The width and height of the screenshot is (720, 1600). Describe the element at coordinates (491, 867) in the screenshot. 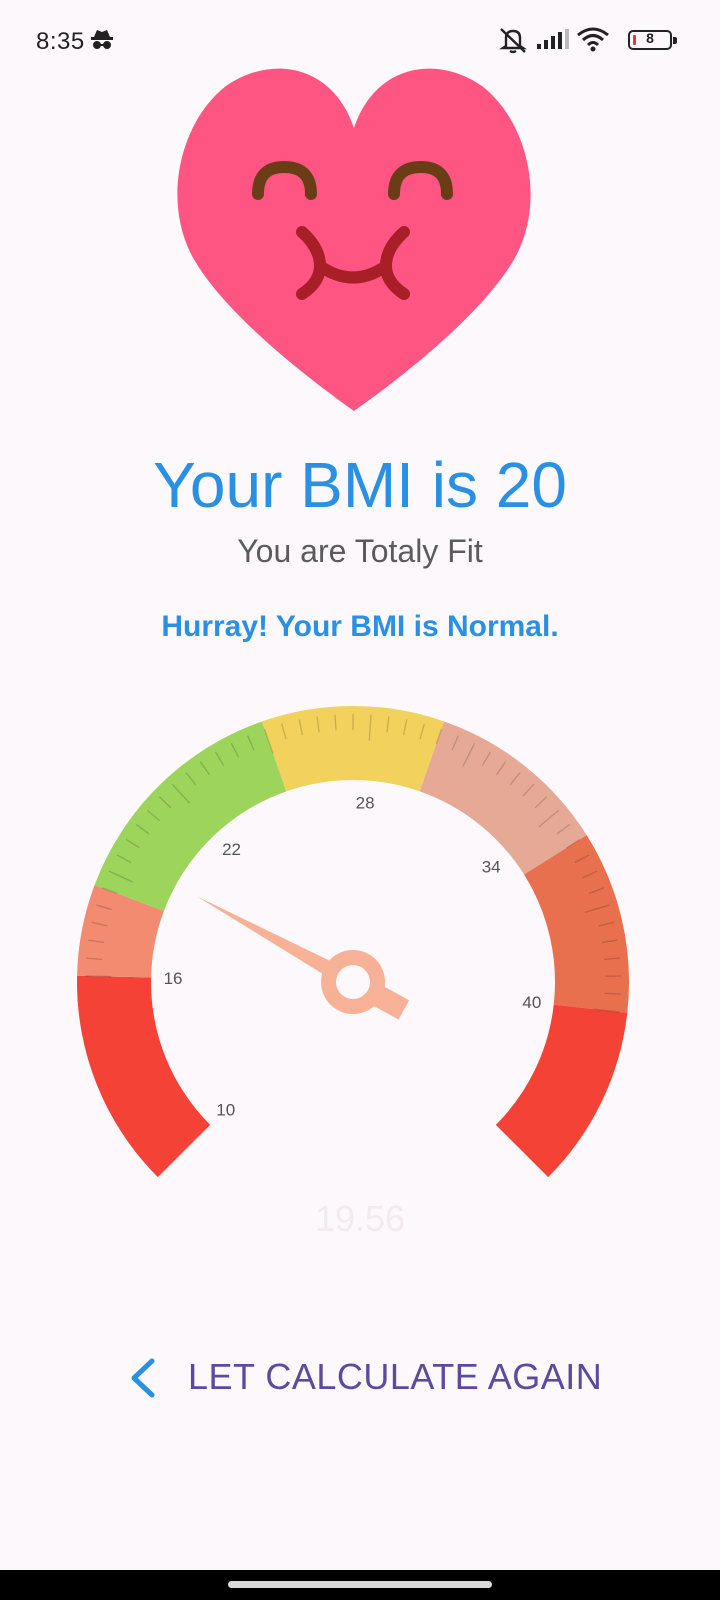

I see `gauge-tick-label: 34` at that location.